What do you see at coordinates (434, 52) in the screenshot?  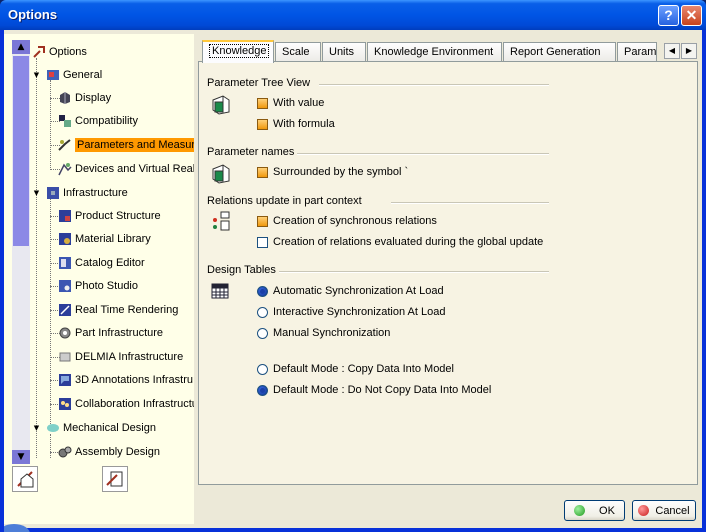 I see `tab-knowledge-environment: Knowledge Environment` at bounding box center [434, 52].